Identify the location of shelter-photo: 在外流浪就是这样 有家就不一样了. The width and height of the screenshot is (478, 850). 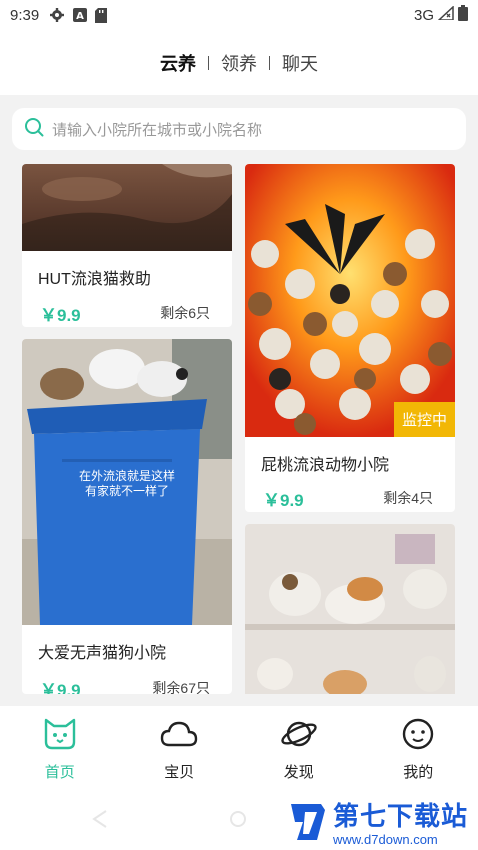
(127, 482).